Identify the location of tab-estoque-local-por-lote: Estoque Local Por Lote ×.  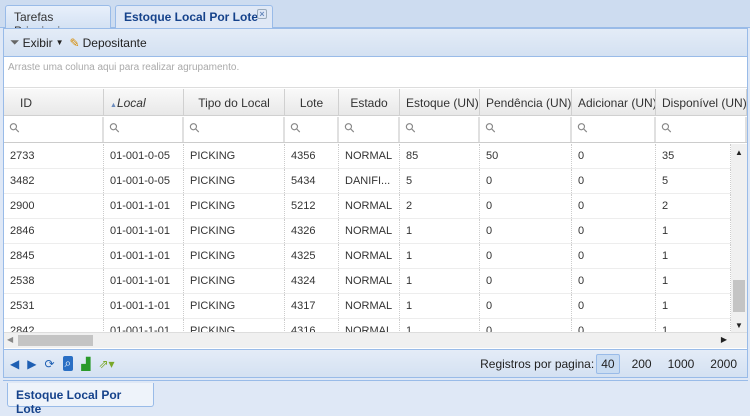
(194, 17).